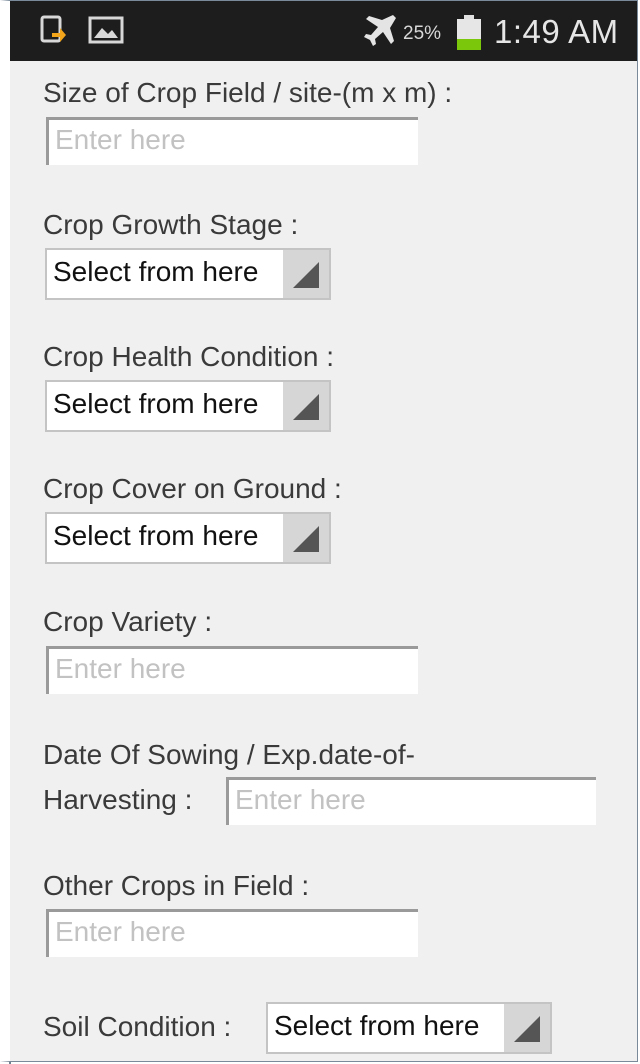 The width and height of the screenshot is (640, 1064). Describe the element at coordinates (156, 271) in the screenshot. I see `crop-growth-stage-value: Select from here` at that location.